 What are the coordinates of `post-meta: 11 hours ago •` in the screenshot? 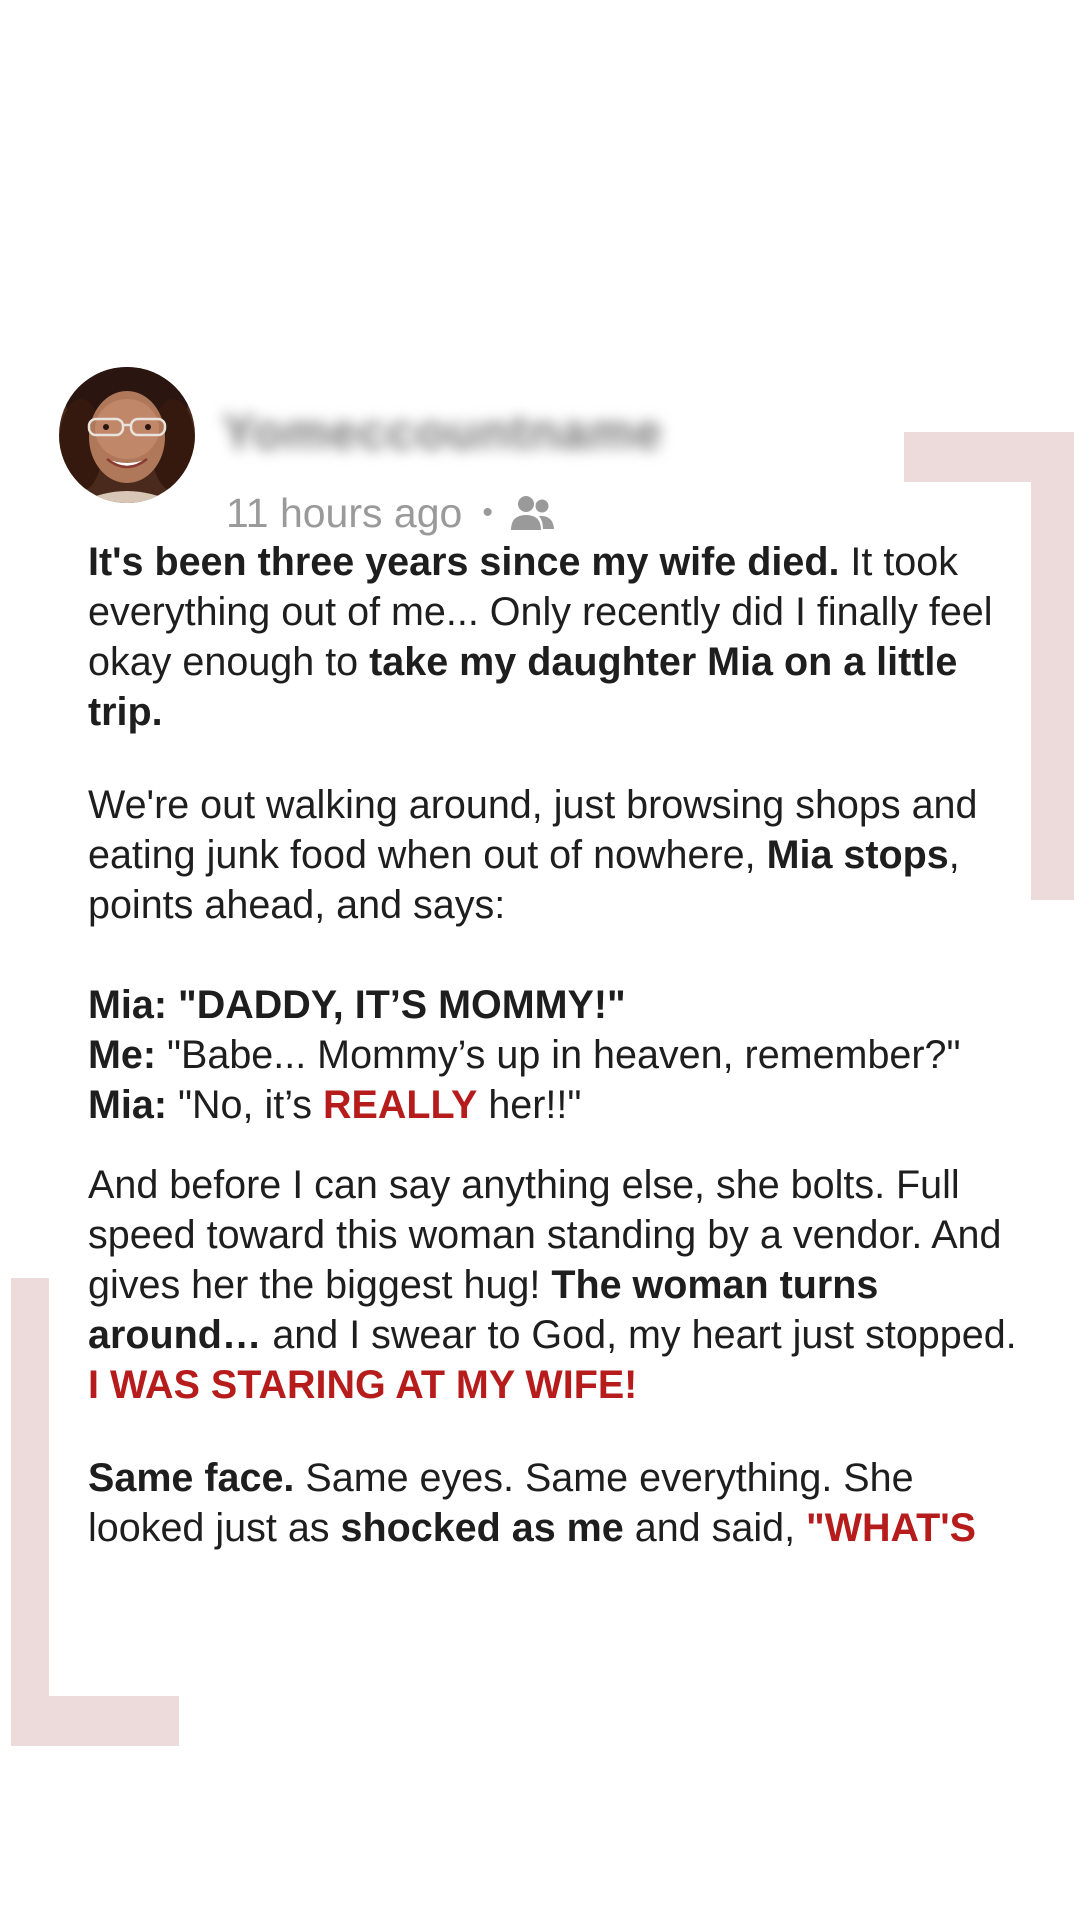 It's located at (390, 513).